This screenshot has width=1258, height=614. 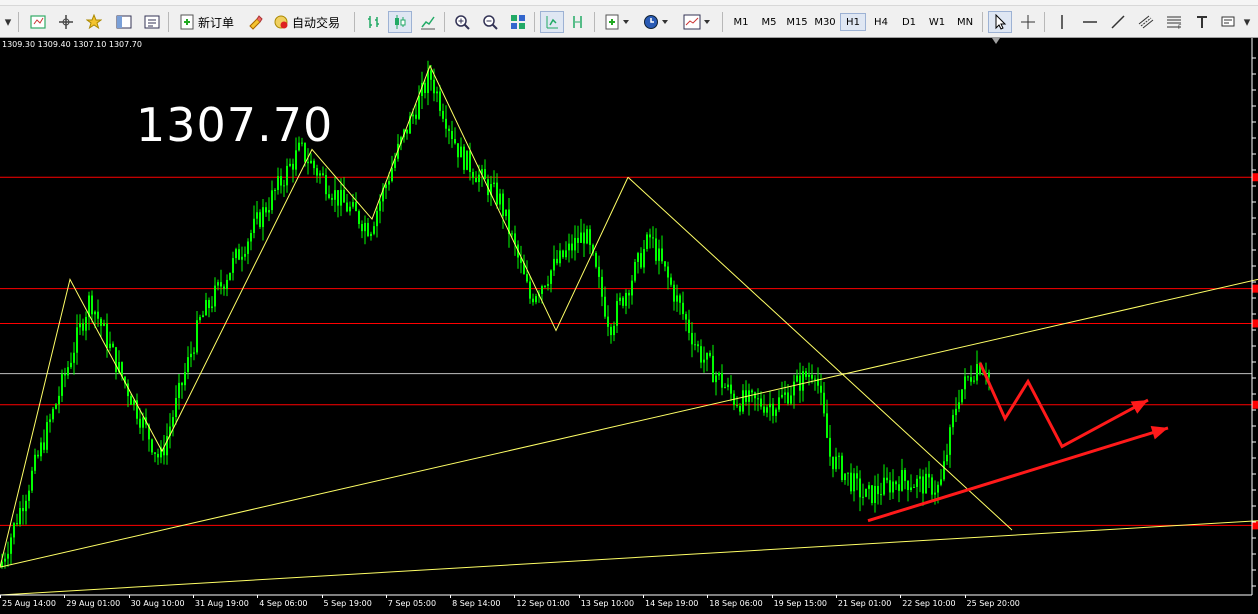 I want to click on trendline-tool-icon, so click(x=1118, y=22).